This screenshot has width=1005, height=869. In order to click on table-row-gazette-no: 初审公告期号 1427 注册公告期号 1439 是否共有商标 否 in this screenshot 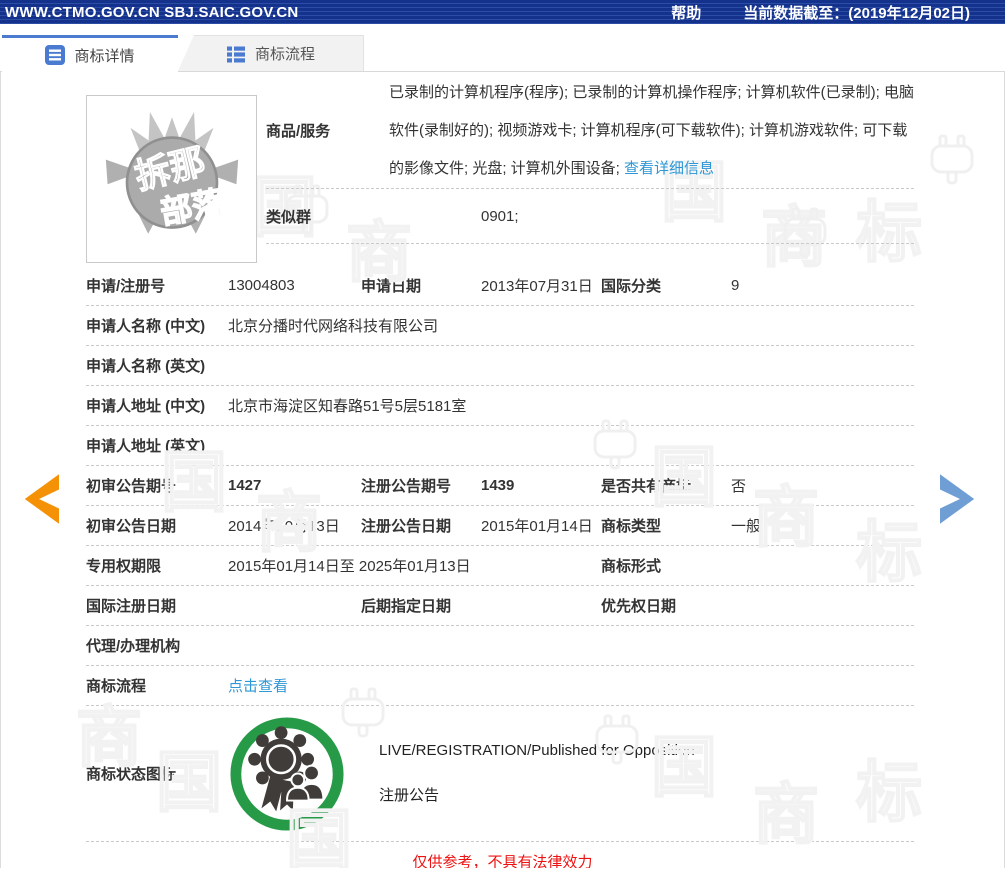, I will do `click(500, 486)`.